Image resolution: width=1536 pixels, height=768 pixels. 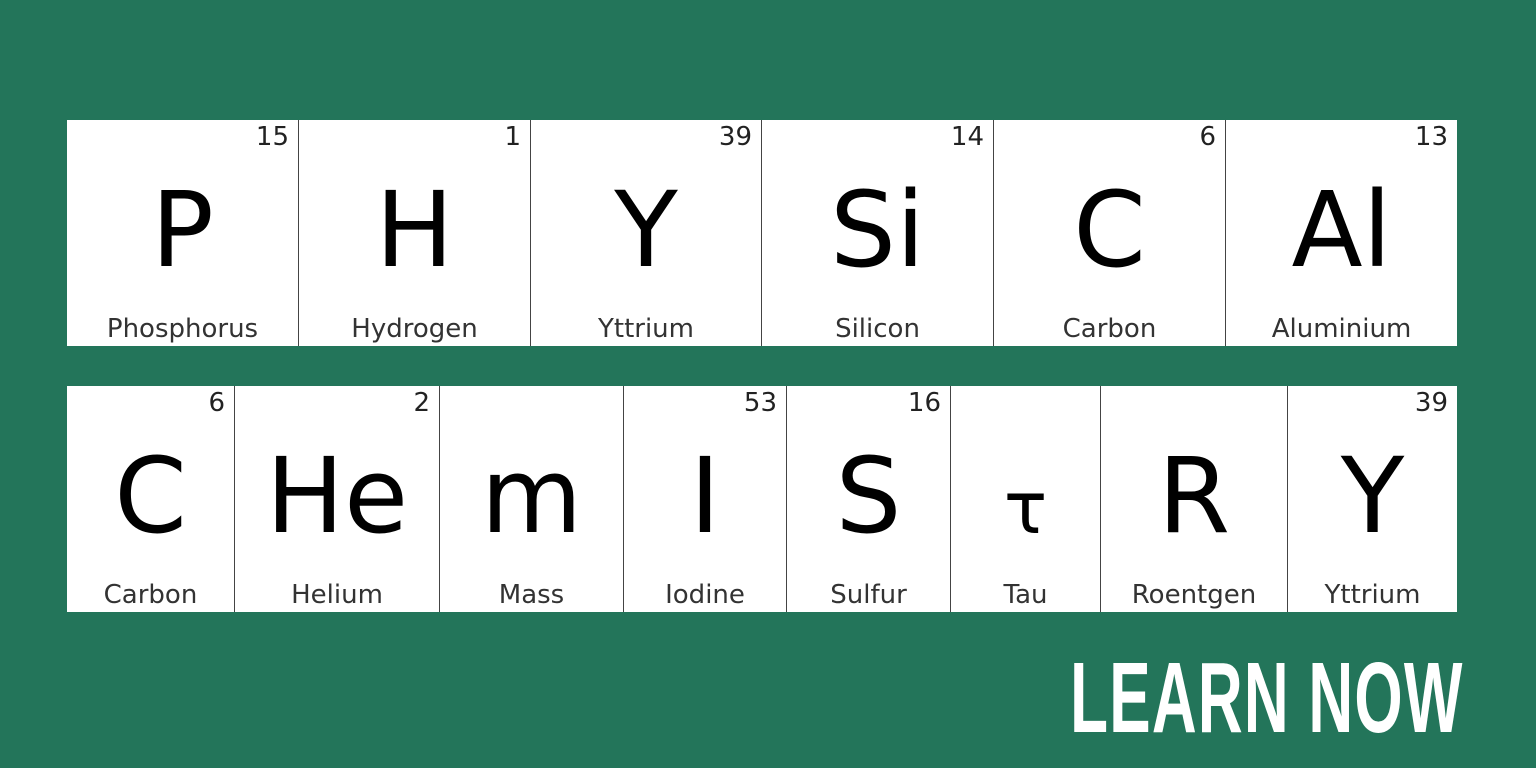 I want to click on element-name: Sulfur, so click(x=868, y=595).